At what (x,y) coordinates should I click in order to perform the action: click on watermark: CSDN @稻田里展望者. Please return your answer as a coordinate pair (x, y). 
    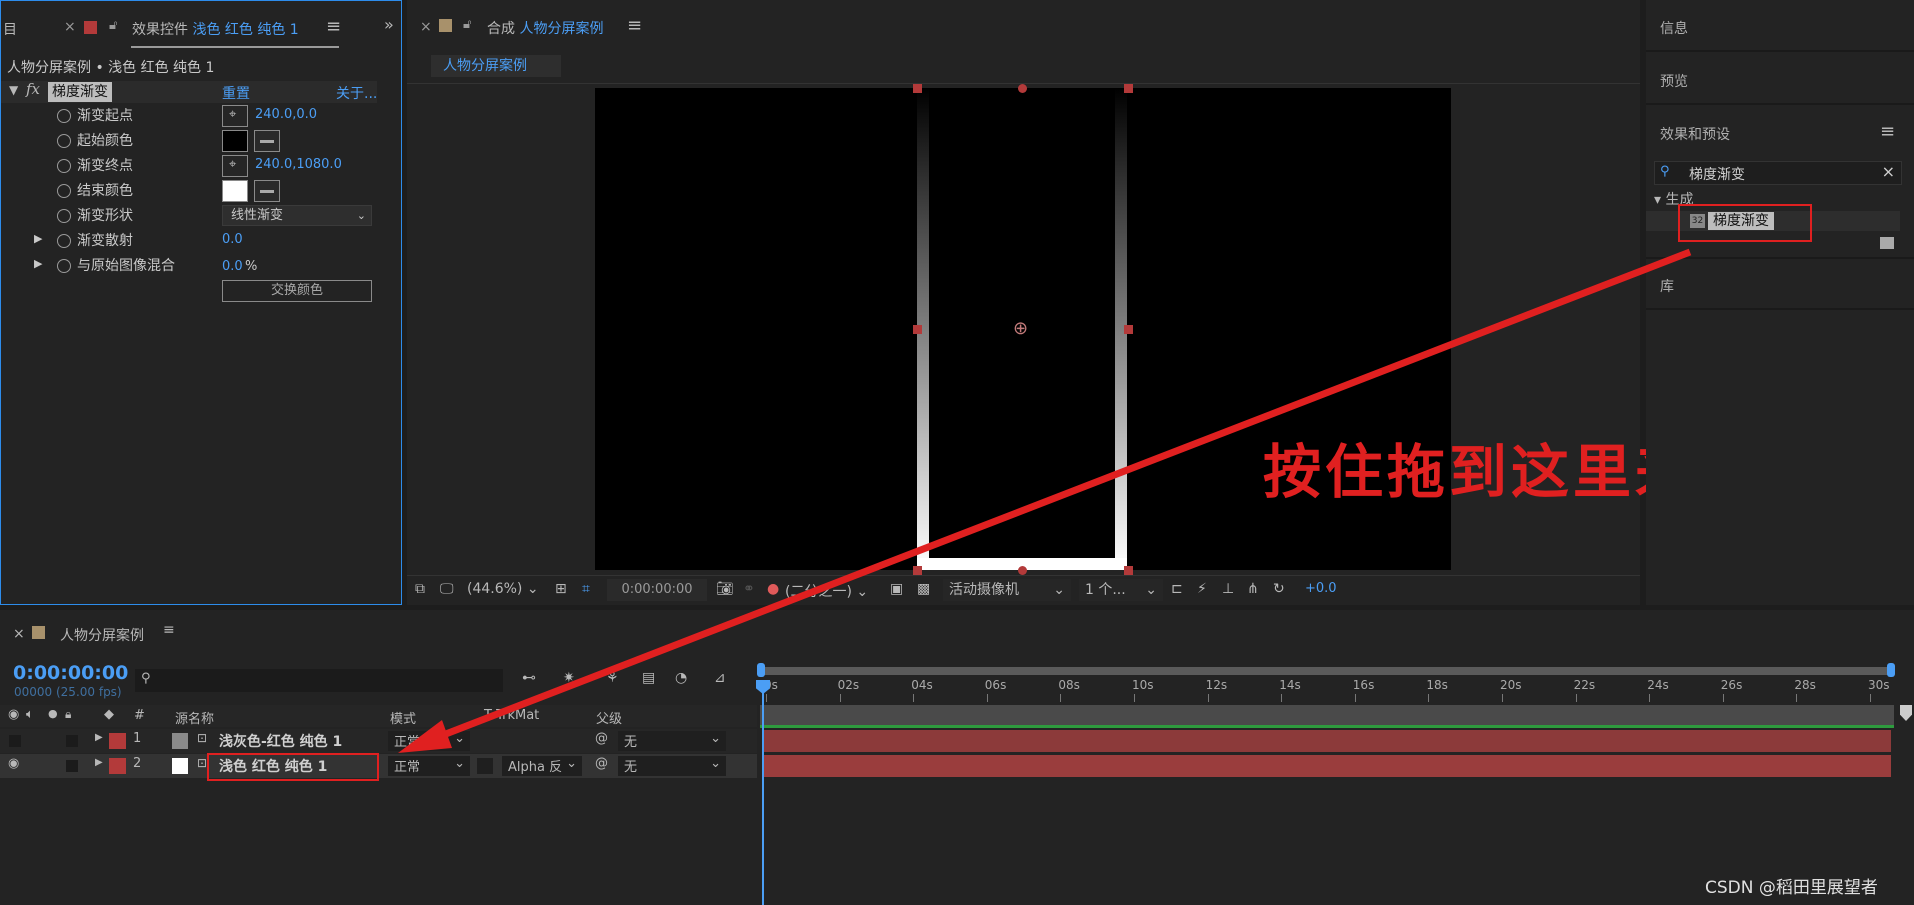
    Looking at the image, I should click on (1791, 888).